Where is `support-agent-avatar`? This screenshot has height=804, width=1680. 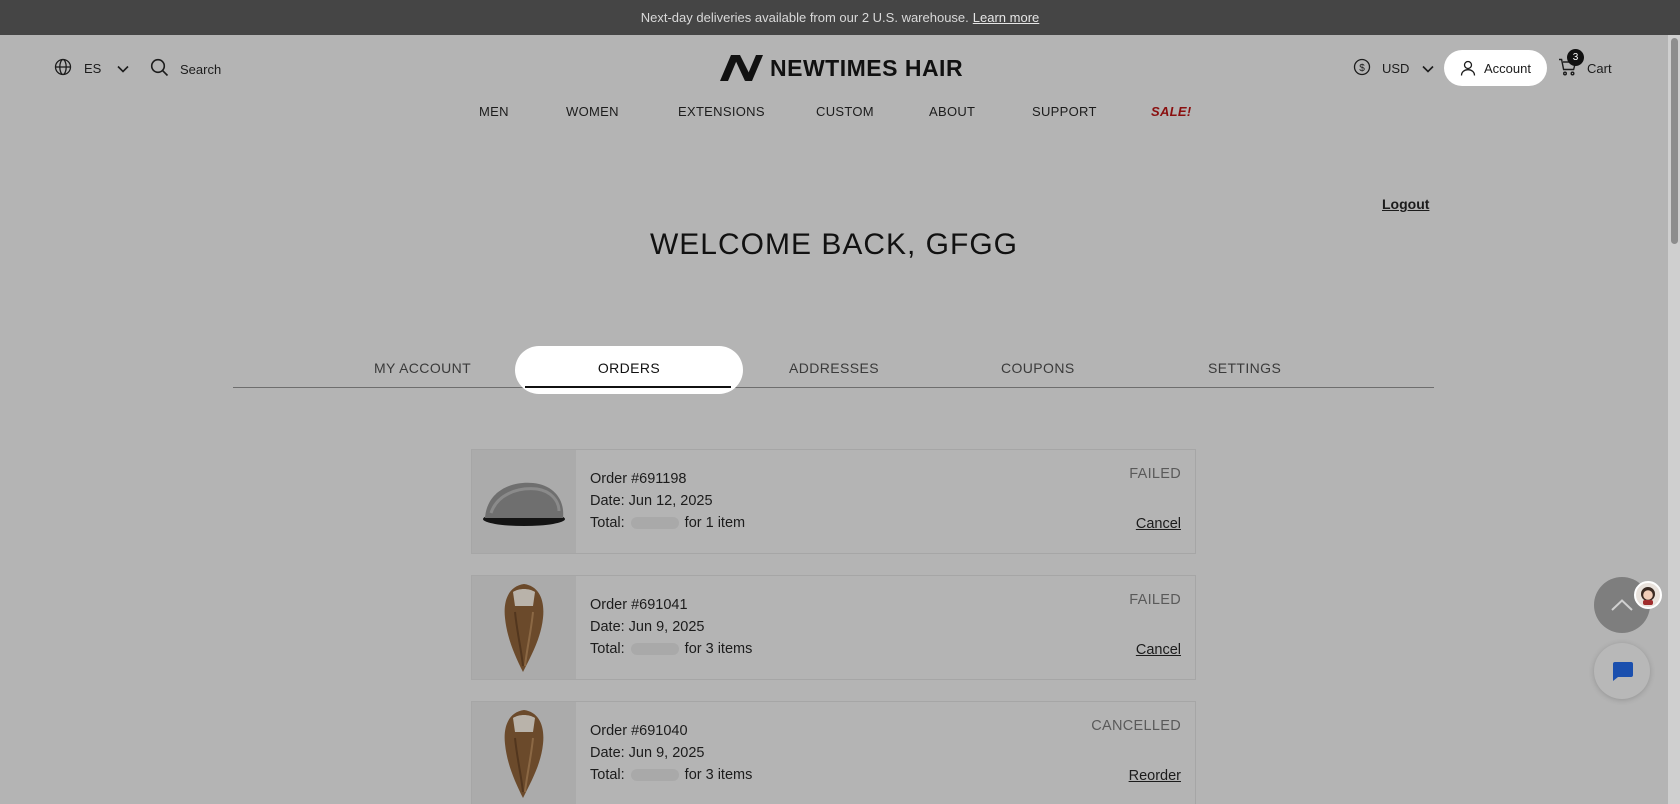 support-agent-avatar is located at coordinates (1648, 595).